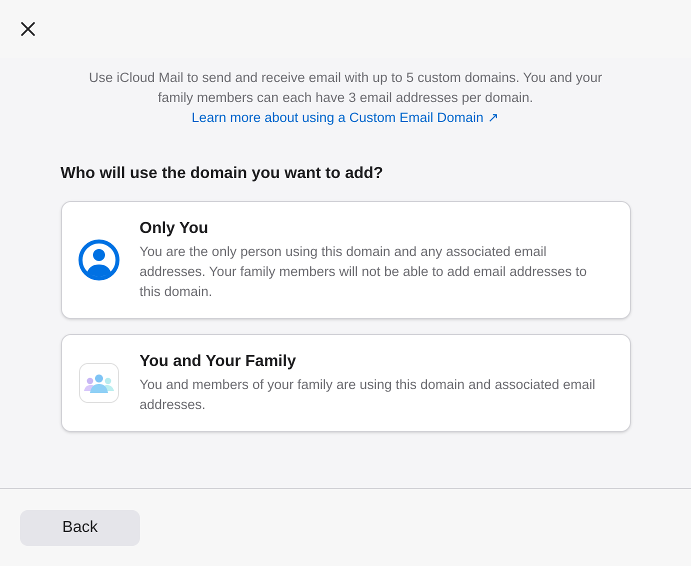  What do you see at coordinates (218, 362) in the screenshot?
I see `option-title: You and Your Family` at bounding box center [218, 362].